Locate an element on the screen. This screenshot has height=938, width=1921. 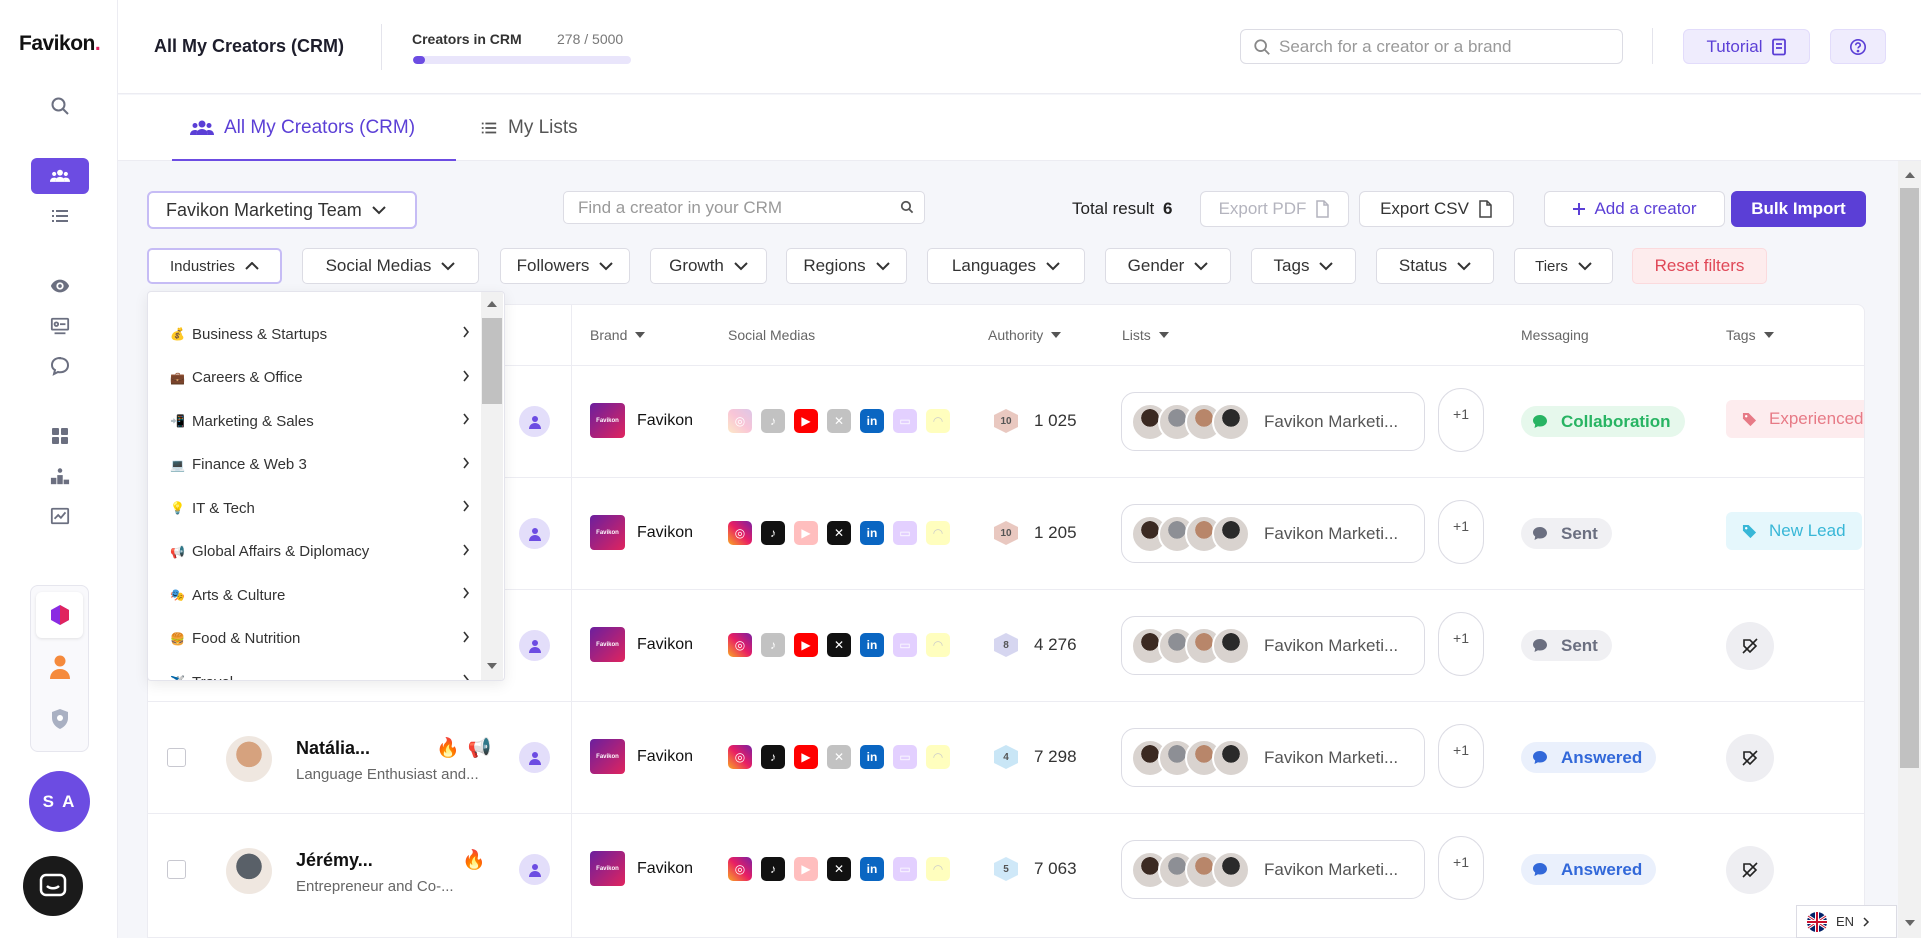
industry-option: 🎭 Arts & Culture is located at coordinates (320, 595).